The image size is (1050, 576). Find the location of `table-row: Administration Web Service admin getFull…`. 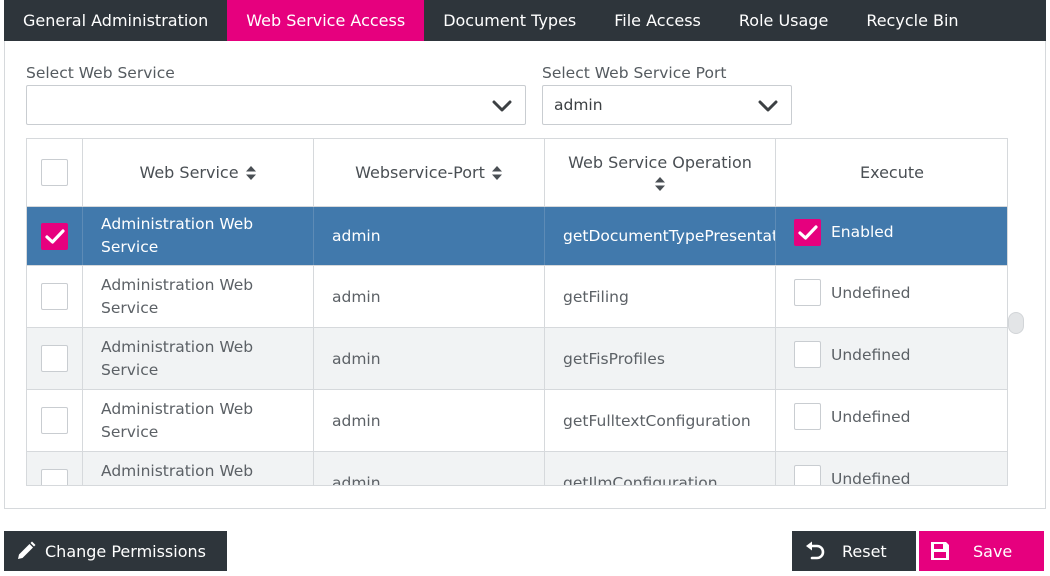

table-row: Administration Web Service admin getFull… is located at coordinates (517, 421).